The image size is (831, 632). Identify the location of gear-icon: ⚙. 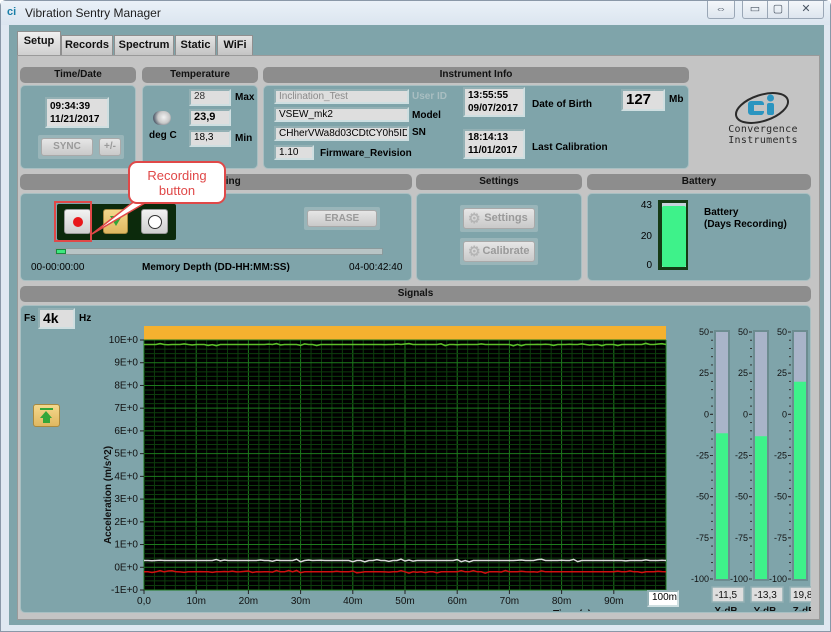
(474, 251).